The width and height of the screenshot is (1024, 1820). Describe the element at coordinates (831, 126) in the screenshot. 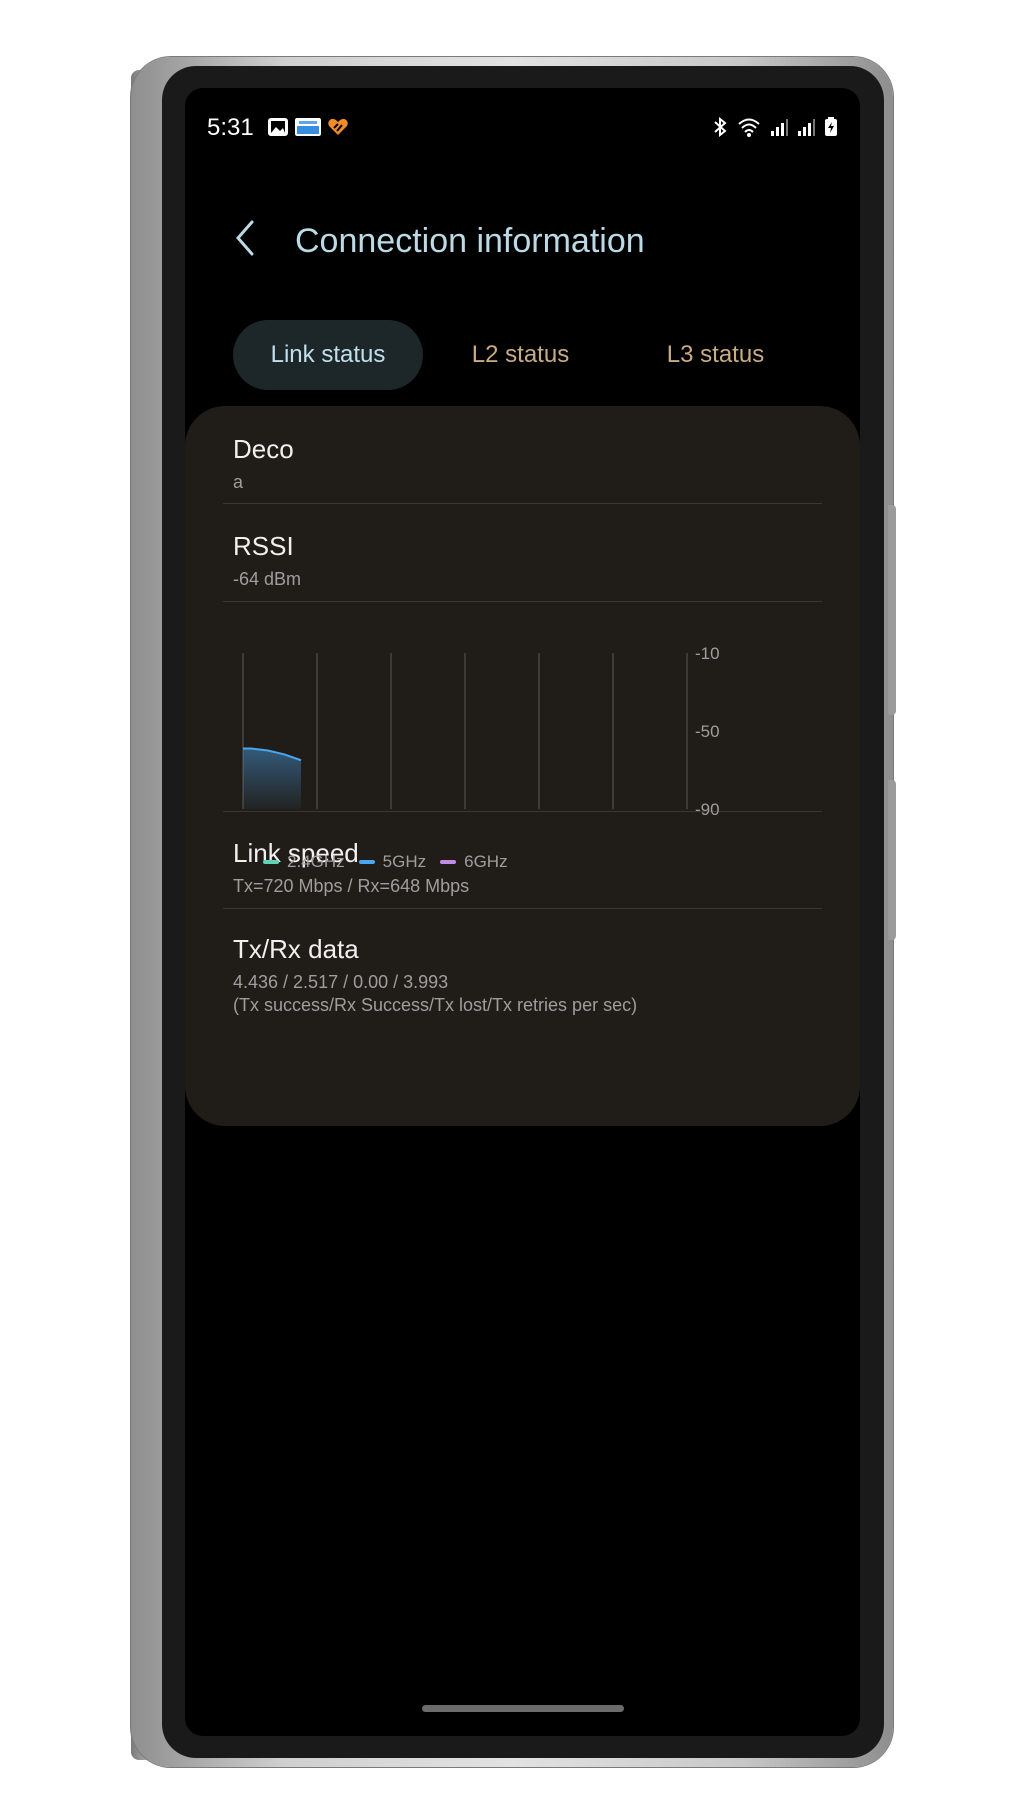

I see `battery-icon` at that location.